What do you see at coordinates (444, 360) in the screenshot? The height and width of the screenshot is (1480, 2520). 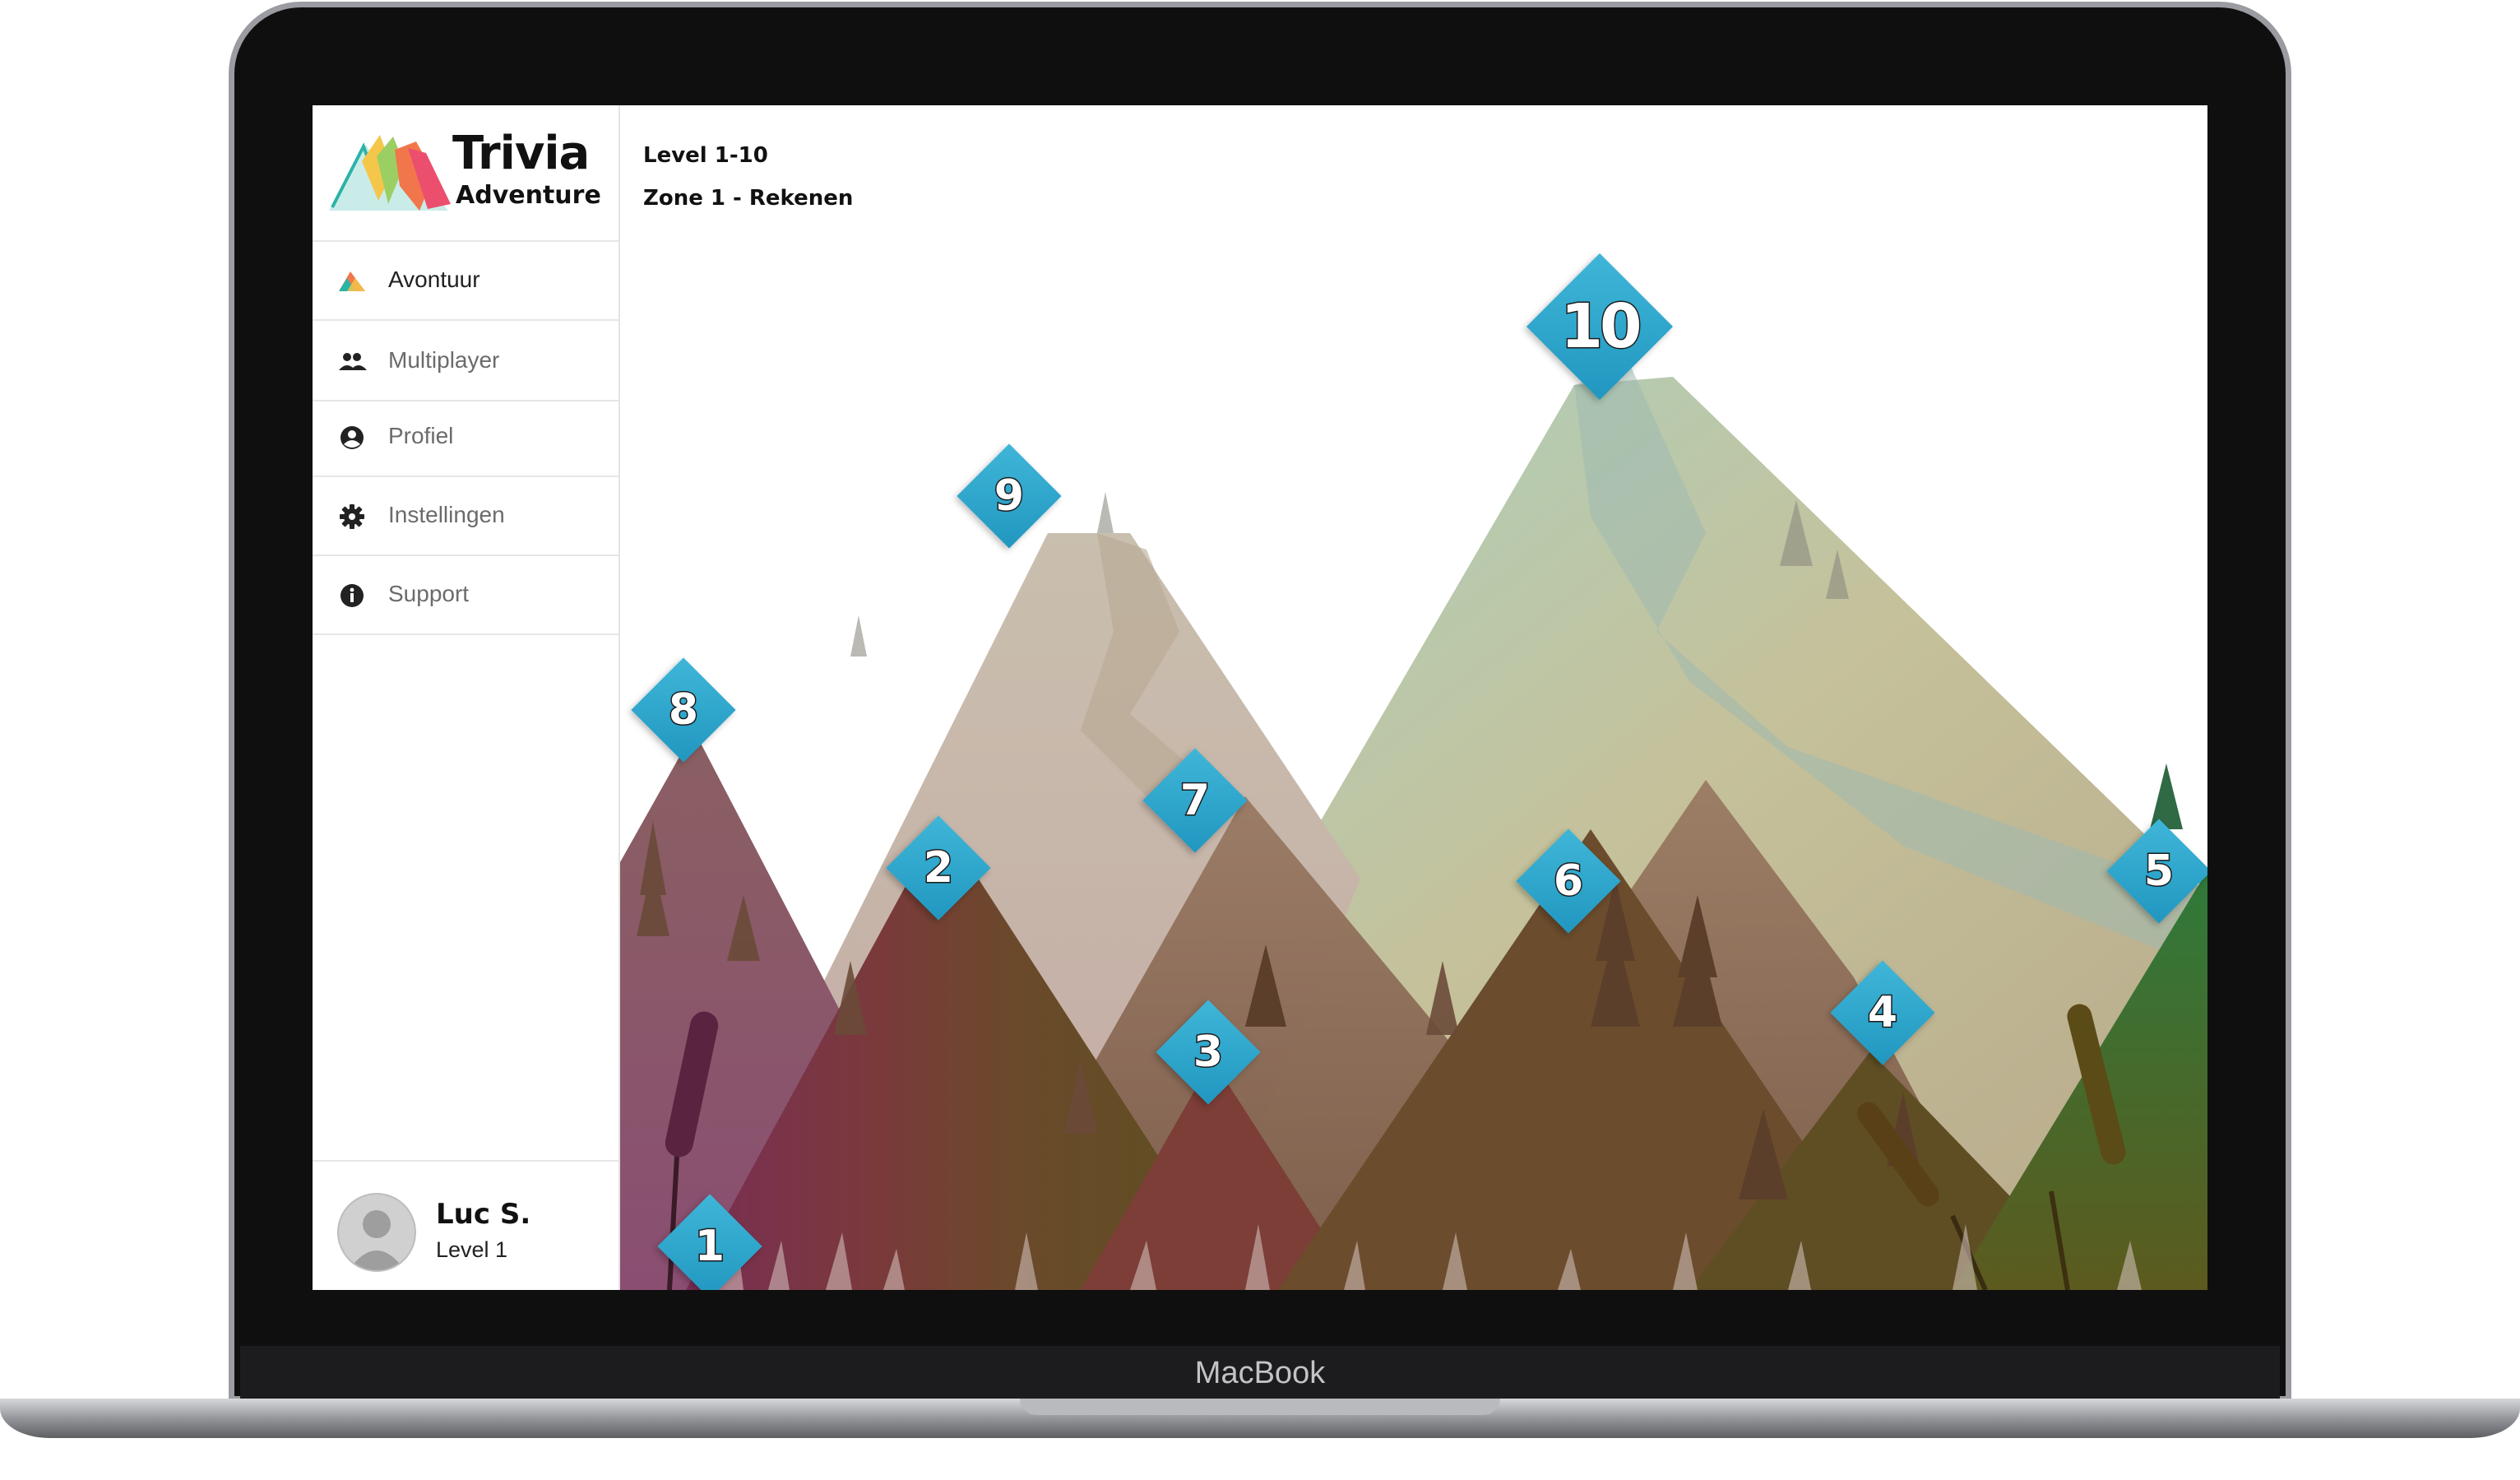 I see `sidebar-item-label: Multiplayer` at bounding box center [444, 360].